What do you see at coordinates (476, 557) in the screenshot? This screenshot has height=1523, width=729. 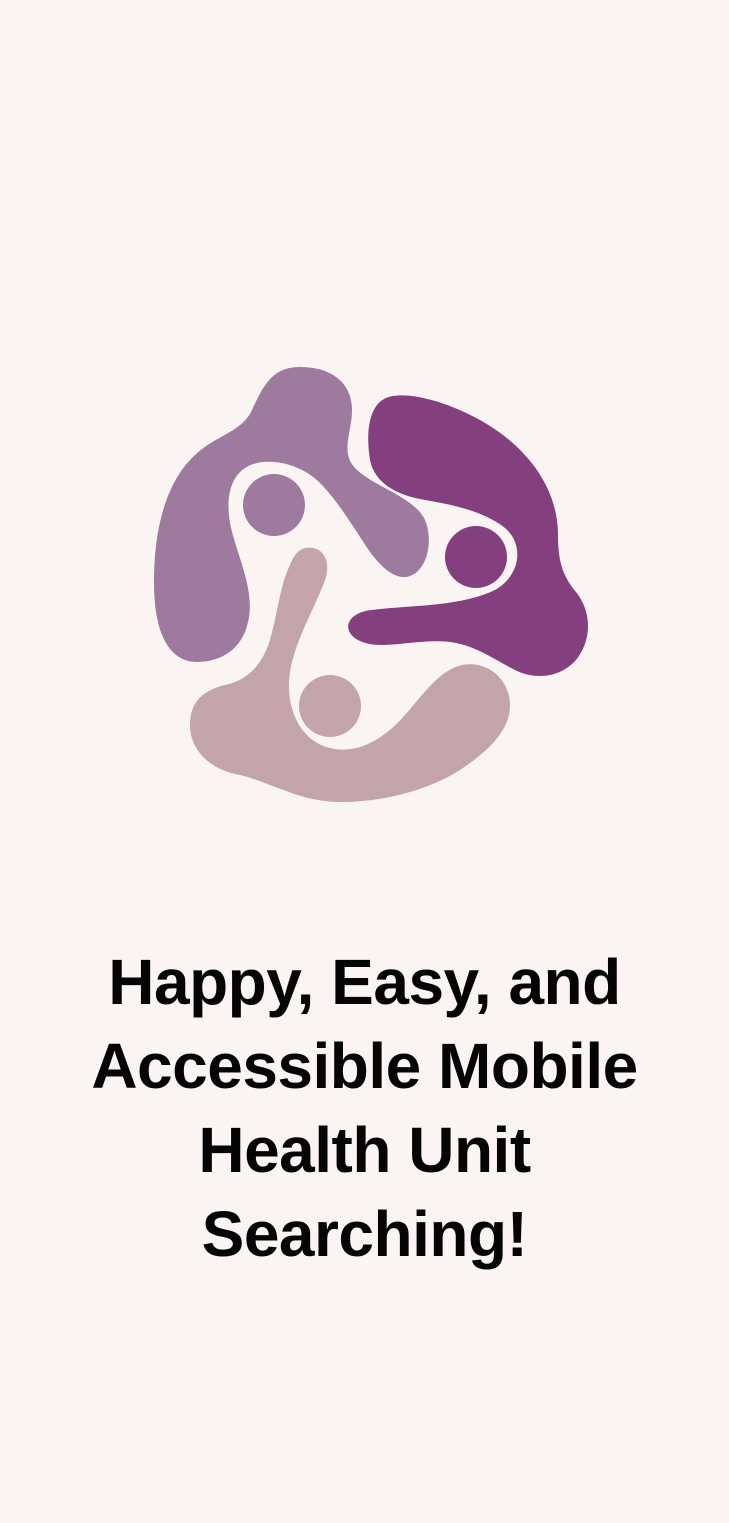 I see `logo-head-dark-purple` at bounding box center [476, 557].